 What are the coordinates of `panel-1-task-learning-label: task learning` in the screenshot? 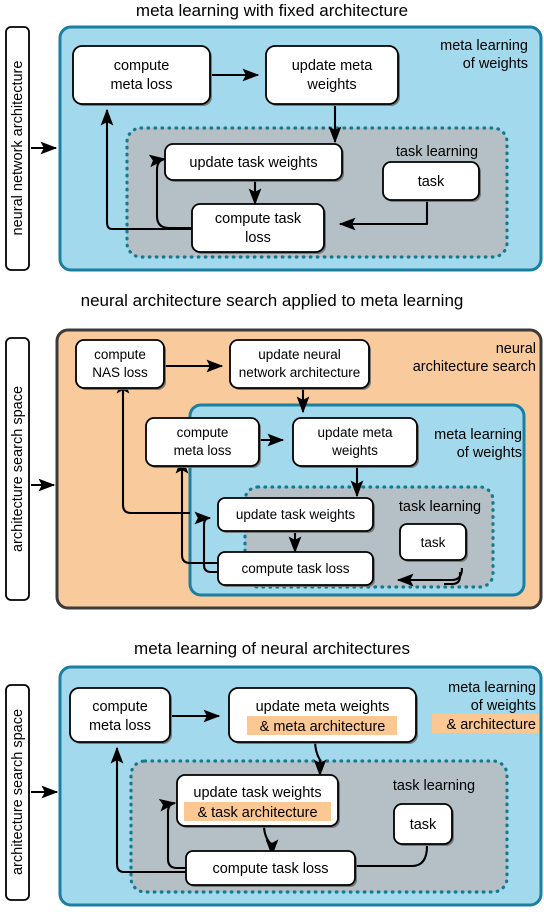 It's located at (437, 152).